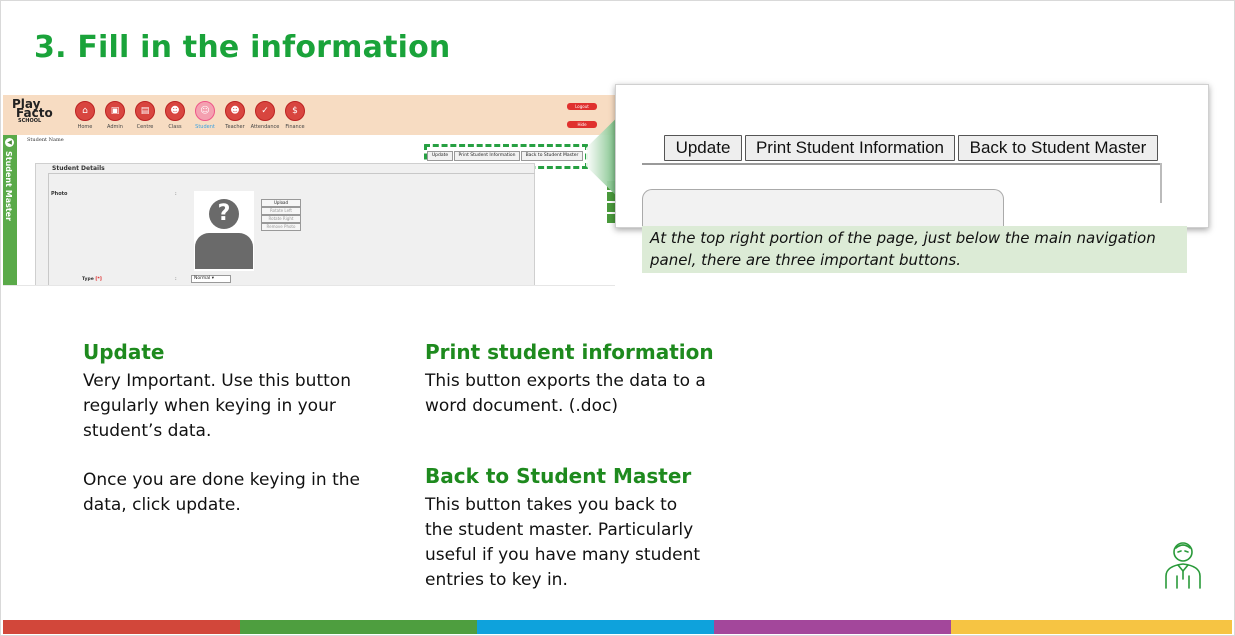 The width and height of the screenshot is (1235, 636). I want to click on zoom-print-button: Print Student Information, so click(850, 148).